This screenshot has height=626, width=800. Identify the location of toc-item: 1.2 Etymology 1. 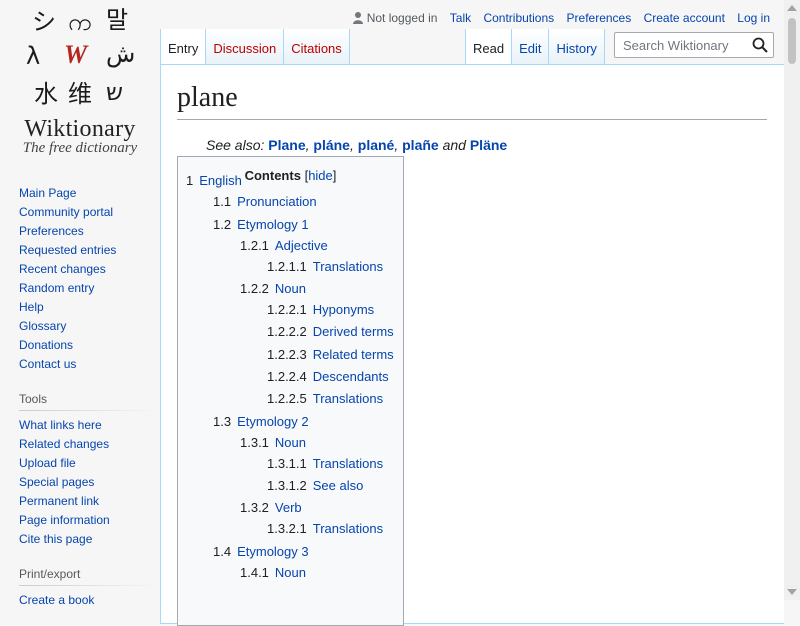
(261, 224).